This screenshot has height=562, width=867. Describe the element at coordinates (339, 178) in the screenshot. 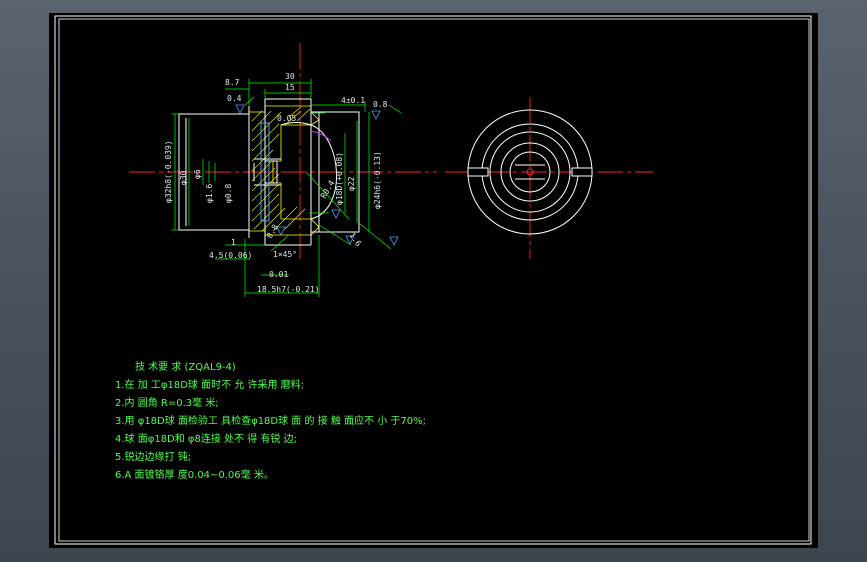

I see `dim-dia18: φ18D(+0.08)` at that location.